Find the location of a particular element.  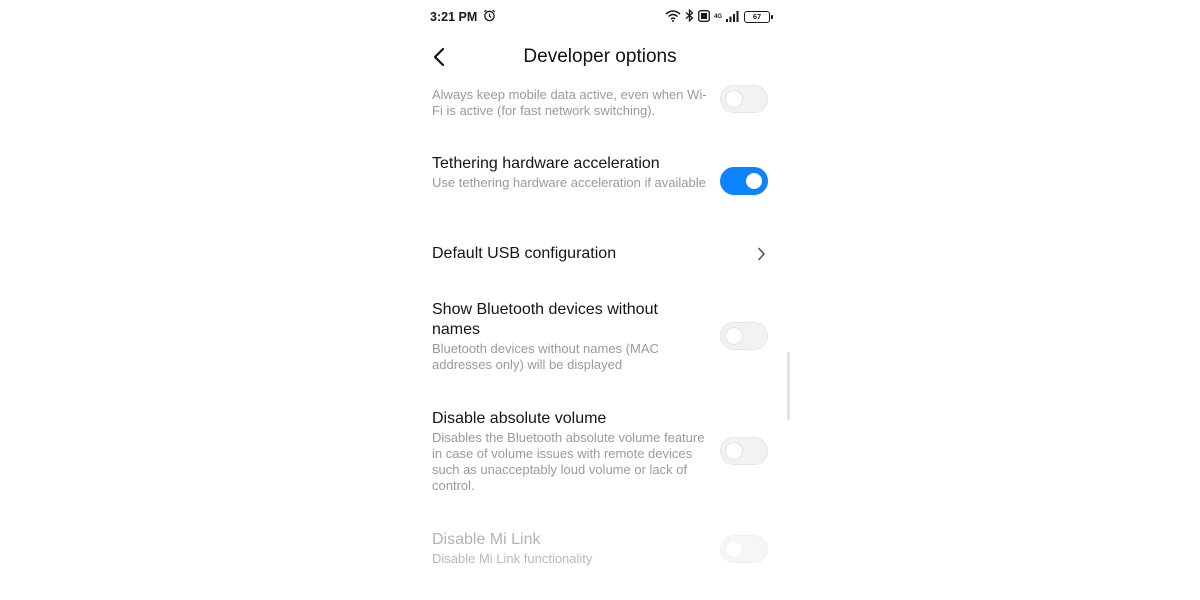

mobile-data-always-active-toggle is located at coordinates (744, 99).